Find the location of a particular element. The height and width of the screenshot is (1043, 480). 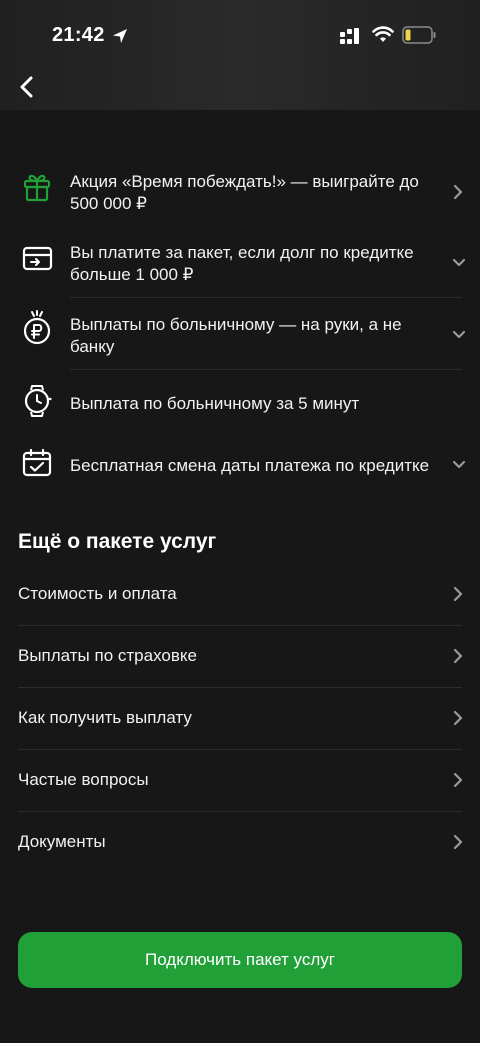

ruble-coin-icon is located at coordinates (37, 327).